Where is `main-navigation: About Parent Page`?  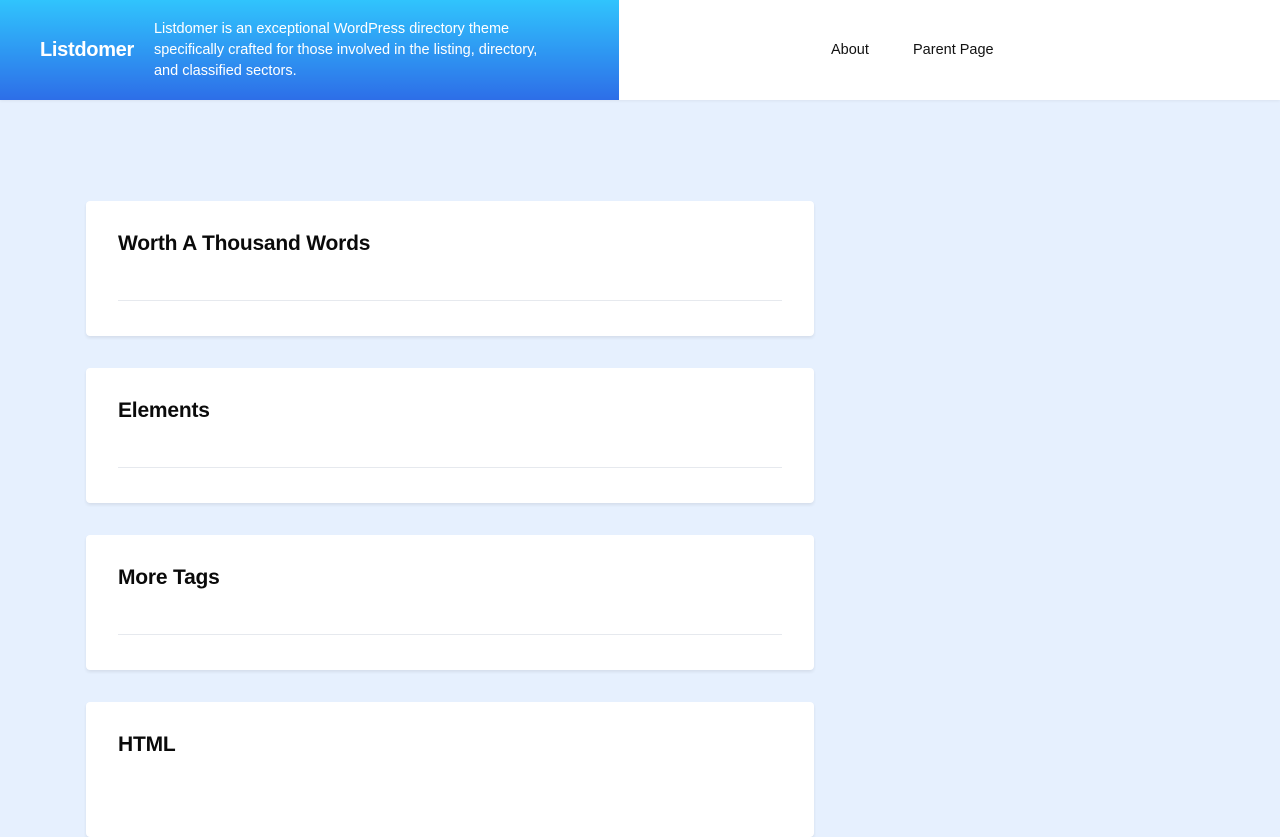 main-navigation: About Parent Page is located at coordinates (949, 50).